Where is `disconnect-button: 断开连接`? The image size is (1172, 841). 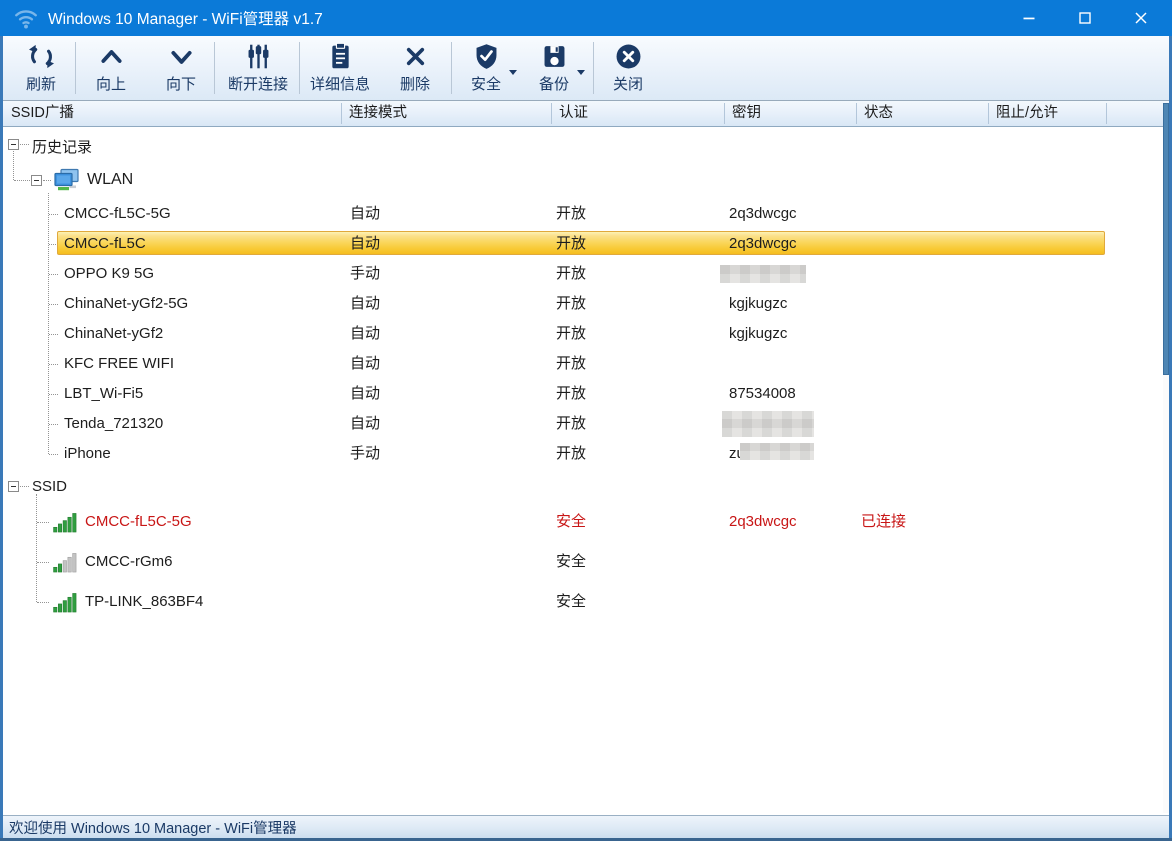
disconnect-button: 断开连接 is located at coordinates (258, 68).